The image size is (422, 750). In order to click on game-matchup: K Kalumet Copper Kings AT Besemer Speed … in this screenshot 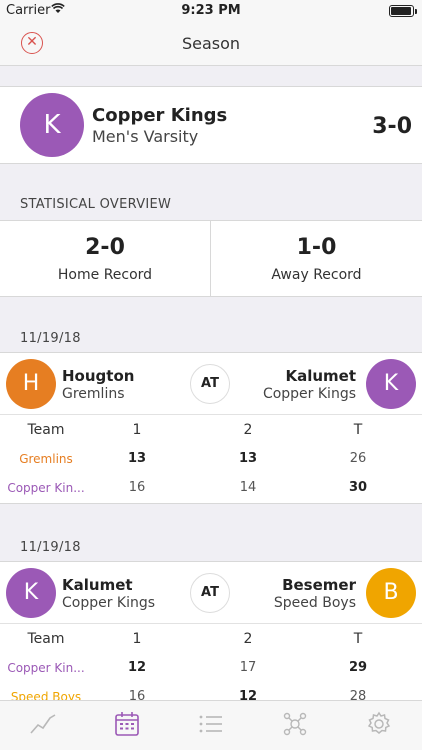, I will do `click(211, 593)`.